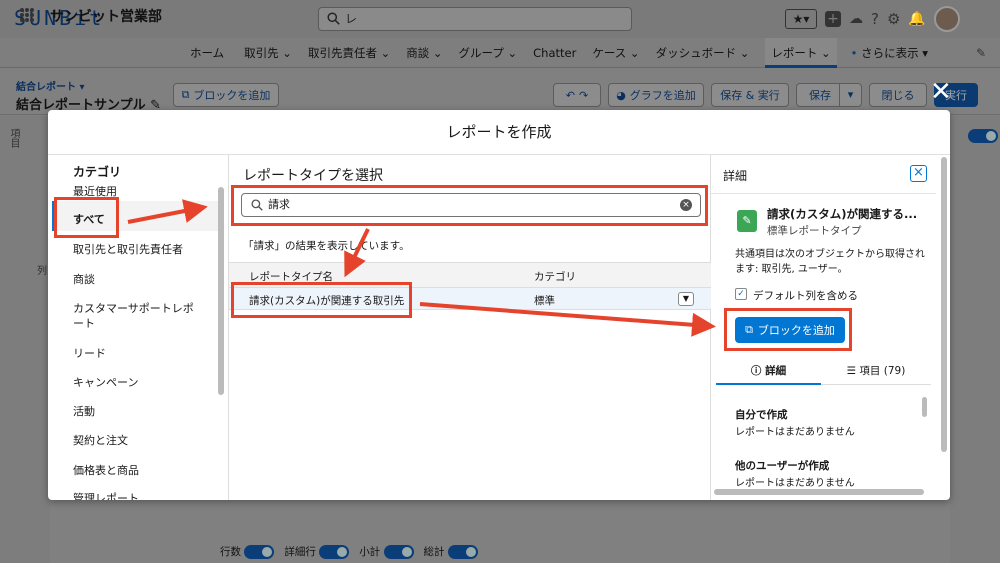  I want to click on annotation-arrows, so click(421, 268).